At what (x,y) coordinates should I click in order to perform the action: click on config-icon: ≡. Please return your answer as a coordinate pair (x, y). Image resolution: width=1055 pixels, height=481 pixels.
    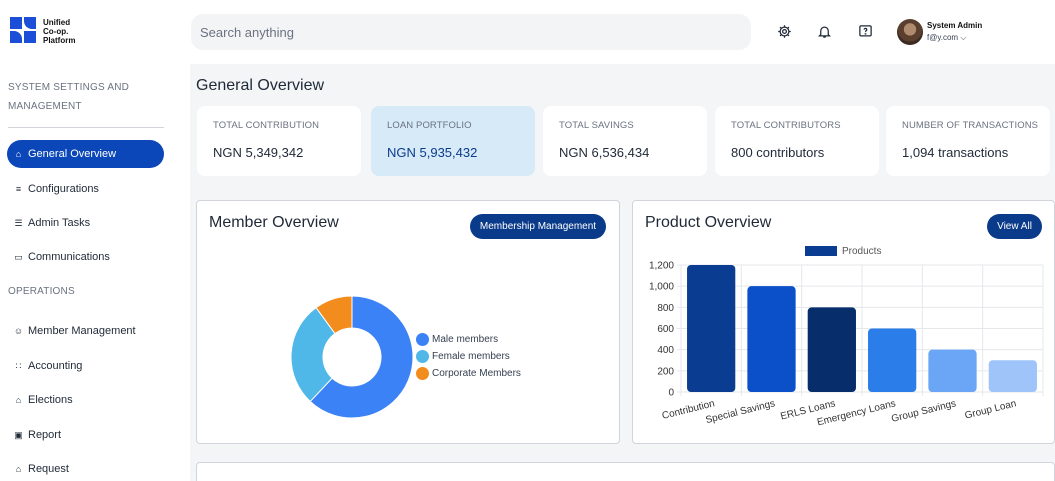
    Looking at the image, I should click on (18, 189).